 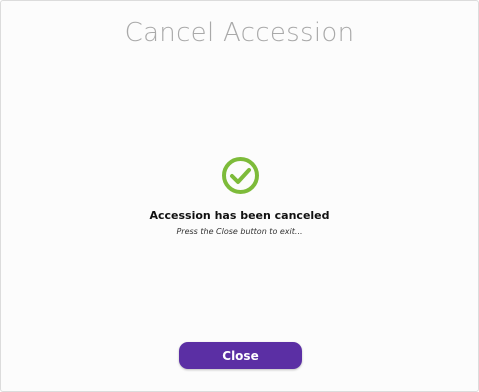 What do you see at coordinates (240, 175) in the screenshot?
I see `check-circle-icon` at bounding box center [240, 175].